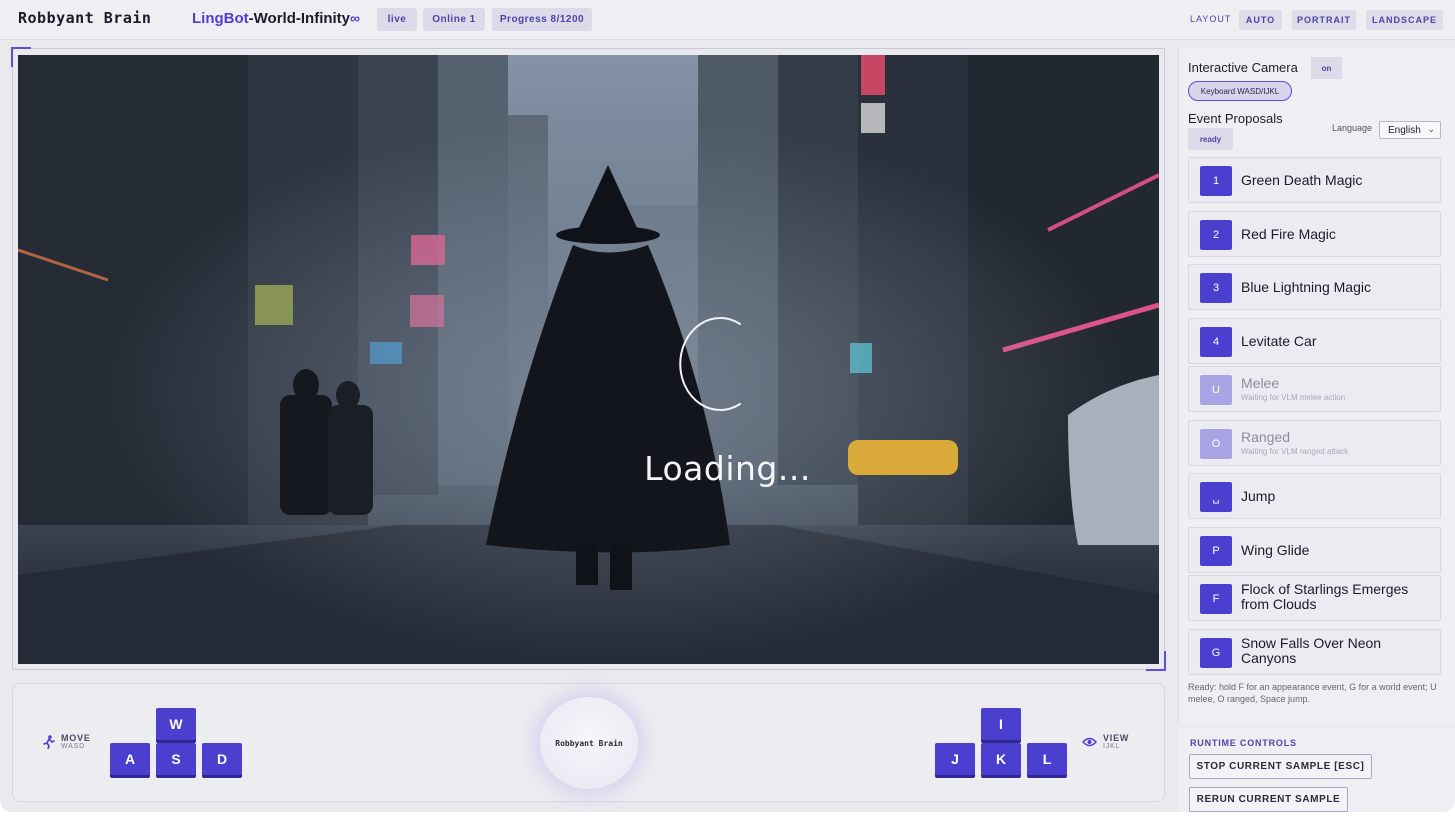 The height and width of the screenshot is (818, 1455). What do you see at coordinates (1431, 129) in the screenshot?
I see `chevron-down-icon: ⌄` at bounding box center [1431, 129].